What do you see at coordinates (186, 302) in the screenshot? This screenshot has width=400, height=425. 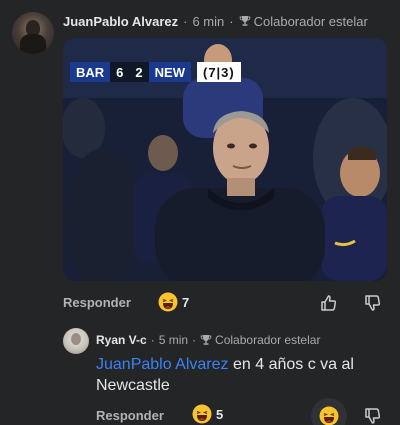 I see `reaction-count: 7` at bounding box center [186, 302].